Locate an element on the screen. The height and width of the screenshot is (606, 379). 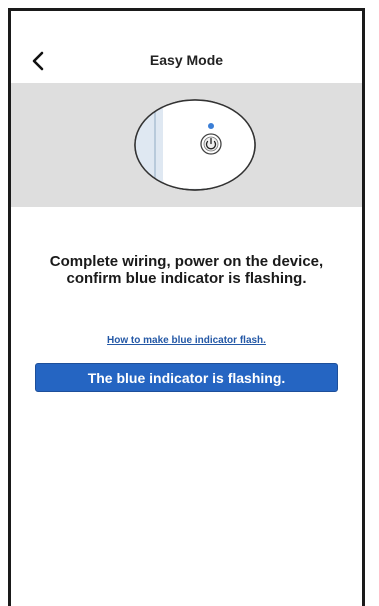
app-header: Easy Mode is located at coordinates (186, 61).